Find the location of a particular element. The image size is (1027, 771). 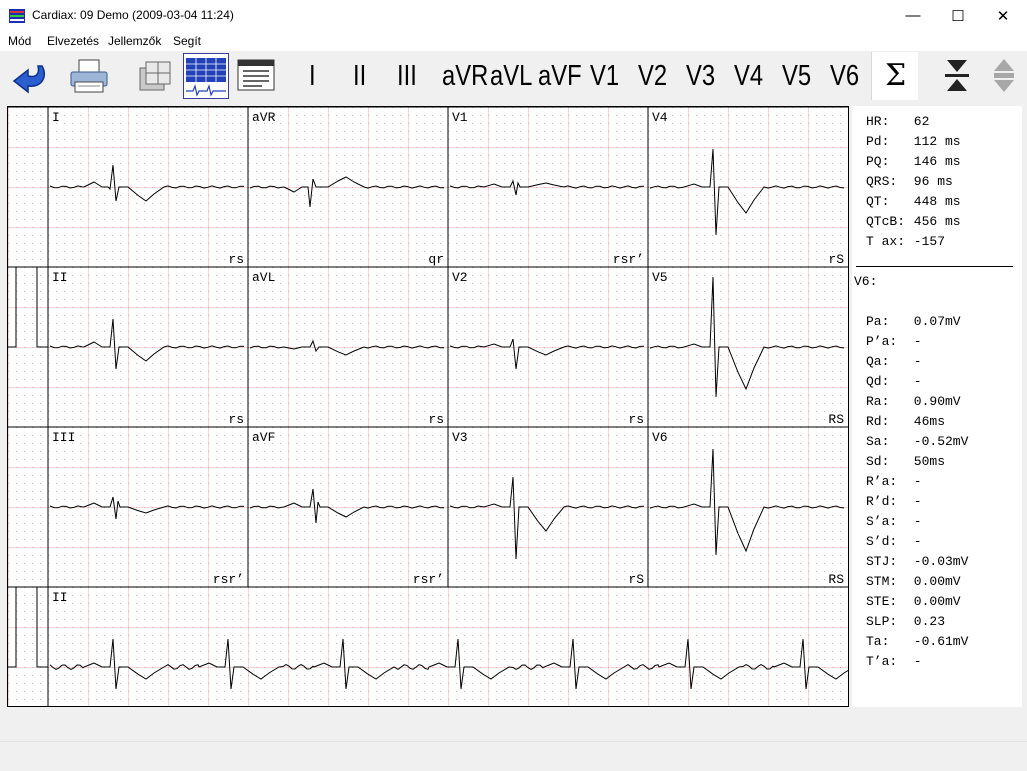

measure-row: S’d: - is located at coordinates (894, 541).